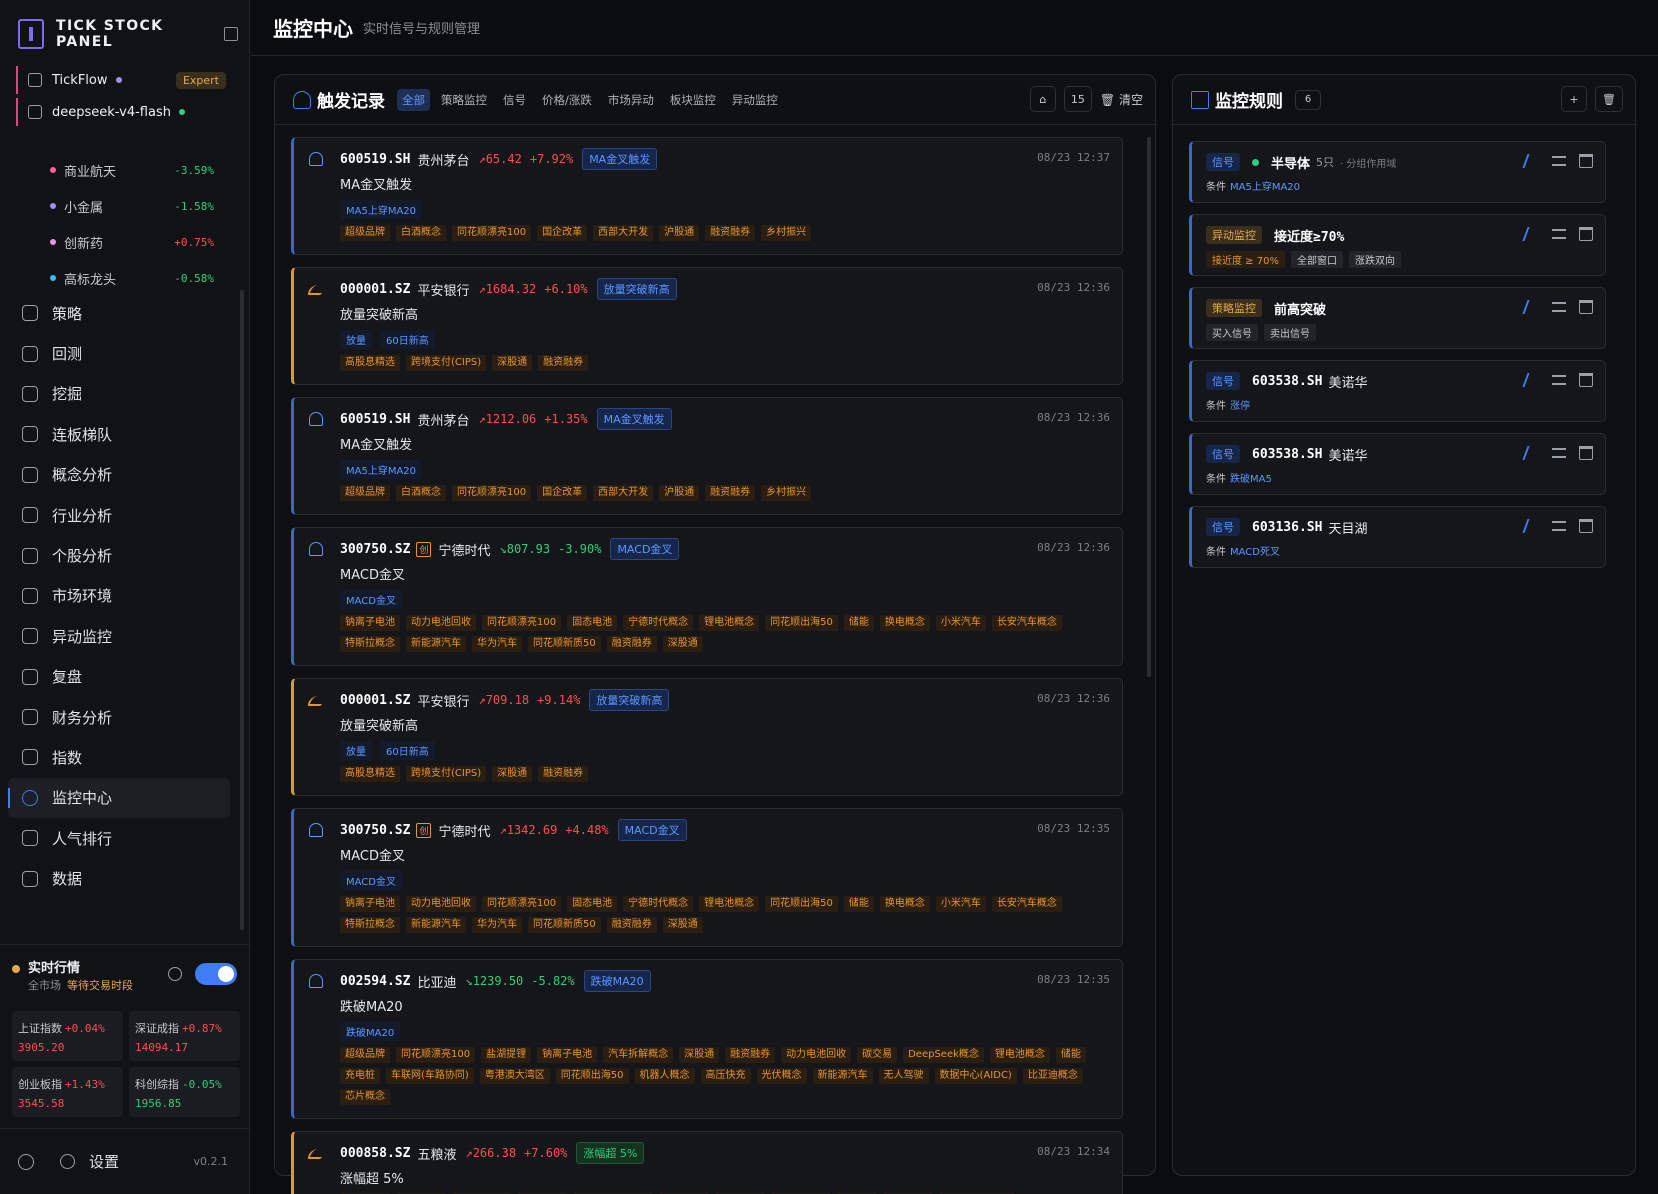 This screenshot has width=1658, height=1194. I want to click on index-card: 上证指数 +0.04% 3905.20, so click(67, 1036).